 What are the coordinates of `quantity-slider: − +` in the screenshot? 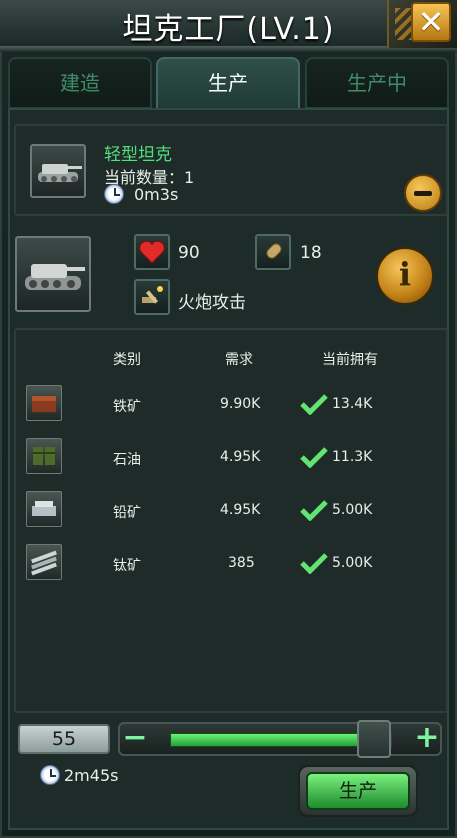 It's located at (280, 739).